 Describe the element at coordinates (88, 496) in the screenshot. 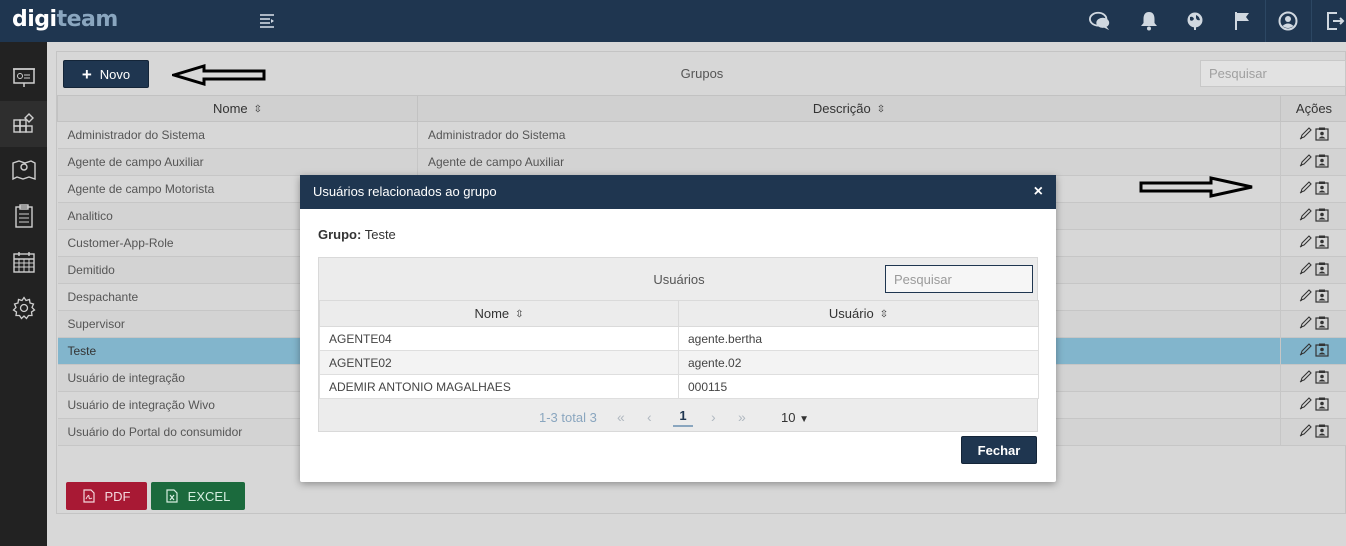

I see `pdf-file-icon` at that location.